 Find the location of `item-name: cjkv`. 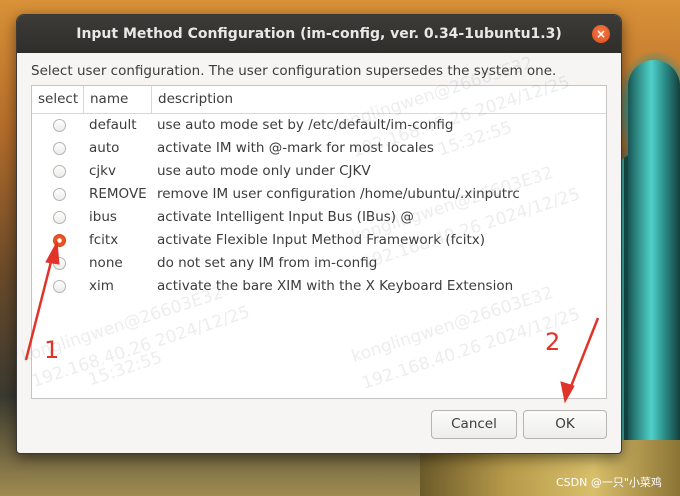

item-name: cjkv is located at coordinates (102, 171).